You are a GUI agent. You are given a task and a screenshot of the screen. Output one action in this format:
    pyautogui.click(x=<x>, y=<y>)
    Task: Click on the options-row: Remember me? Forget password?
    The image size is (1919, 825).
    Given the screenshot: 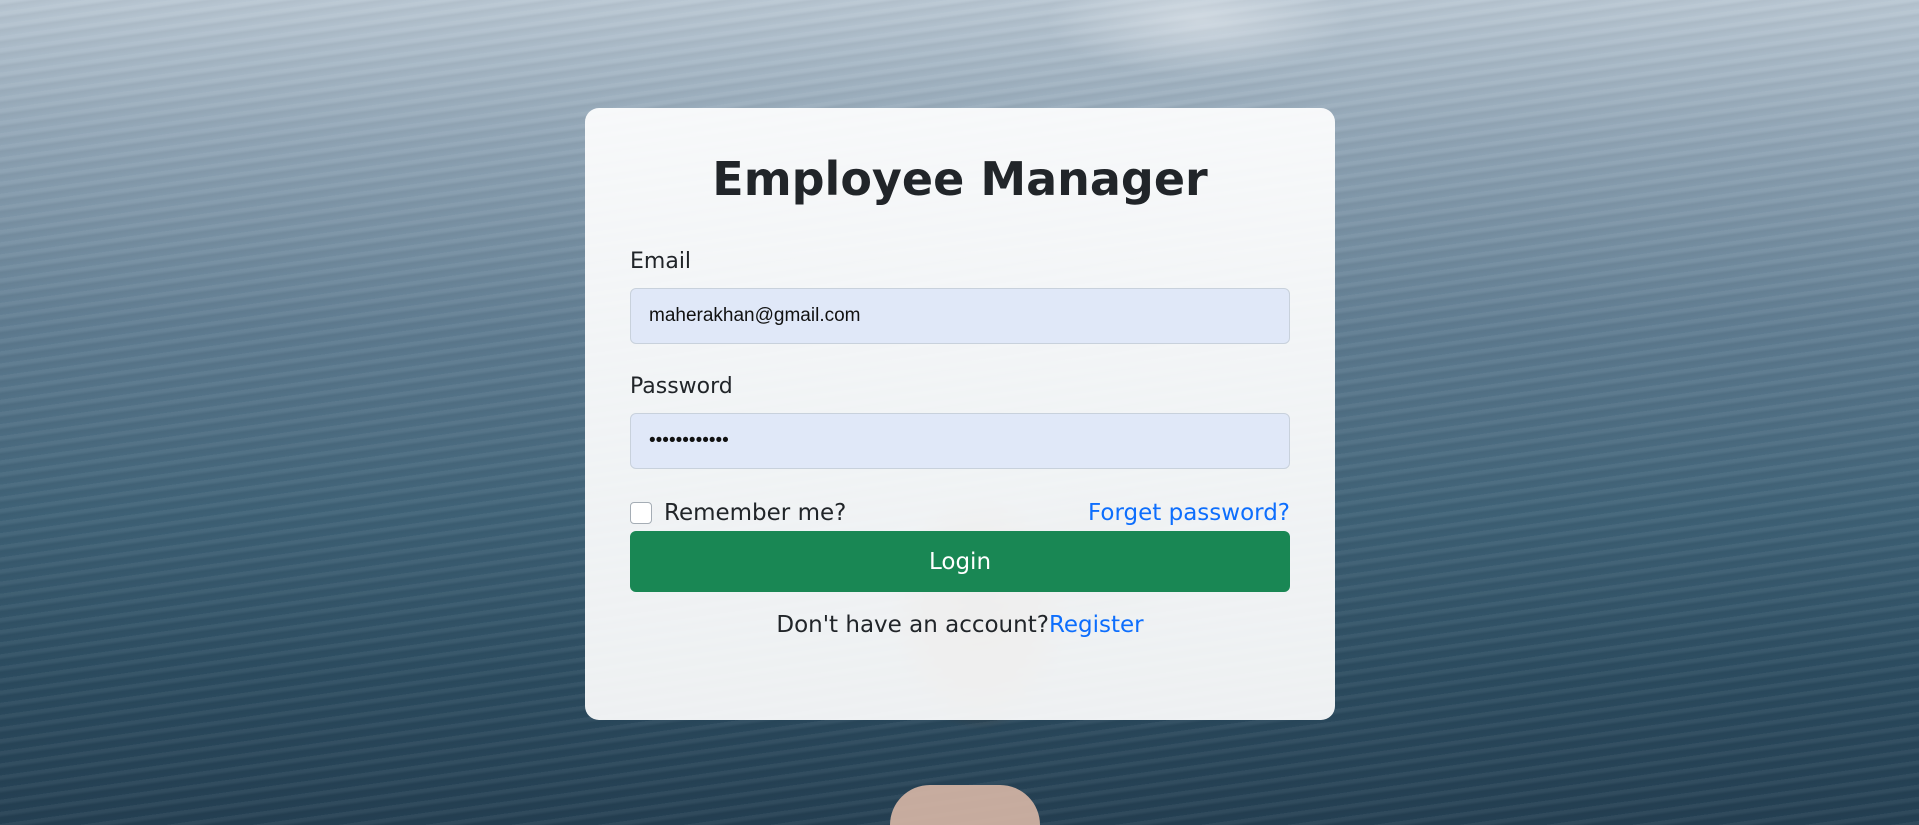 What is the action you would take?
    pyautogui.click(x=960, y=513)
    